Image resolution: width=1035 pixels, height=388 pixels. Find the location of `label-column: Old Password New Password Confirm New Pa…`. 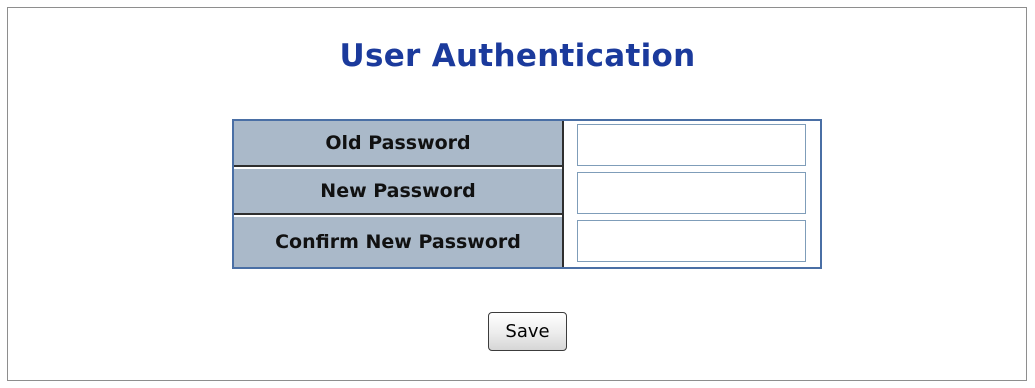

label-column: Old Password New Password Confirm New Pa… is located at coordinates (399, 194).